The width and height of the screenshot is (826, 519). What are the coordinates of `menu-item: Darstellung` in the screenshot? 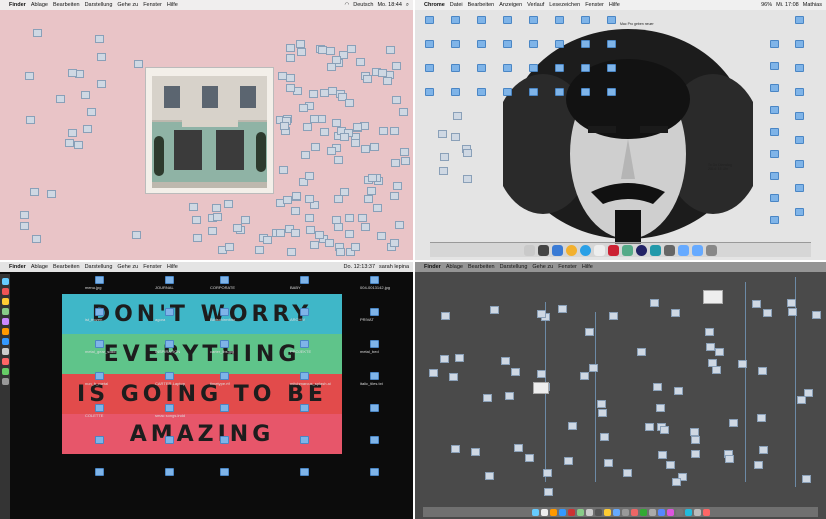 It's located at (99, 5).